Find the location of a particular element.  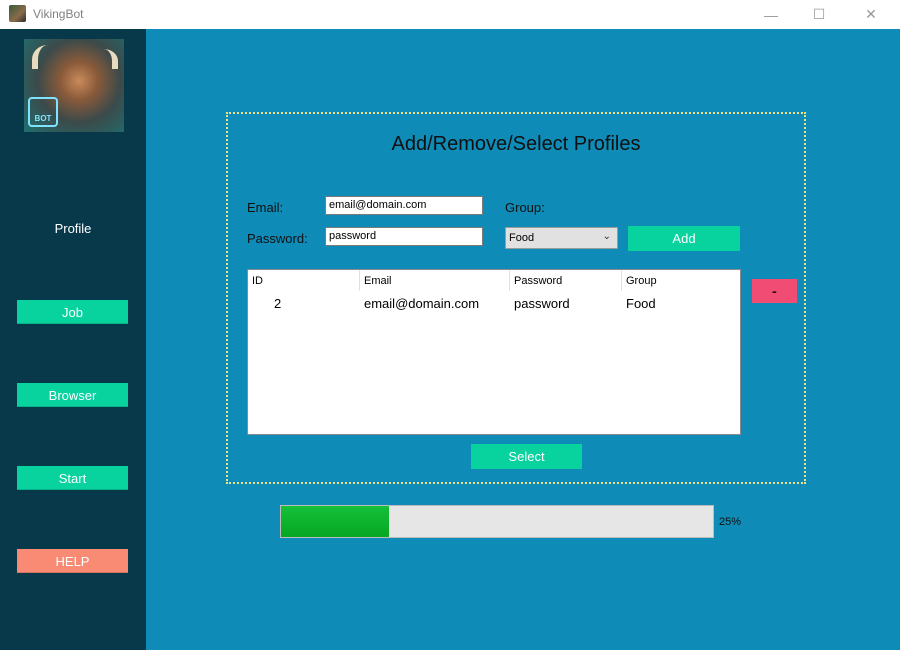

page-title: Add/Remove/Select Profiles is located at coordinates (516, 144).